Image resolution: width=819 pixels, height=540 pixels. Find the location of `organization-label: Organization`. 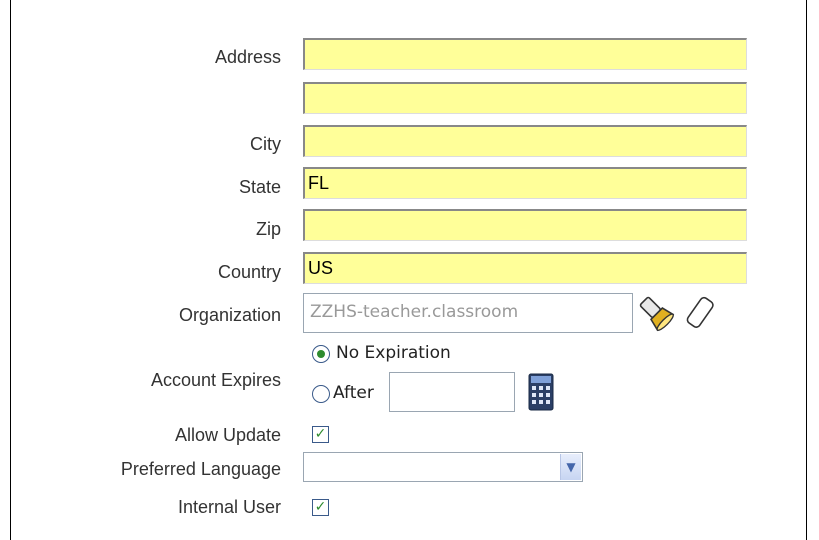

organization-label: Organization is located at coordinates (229, 315).